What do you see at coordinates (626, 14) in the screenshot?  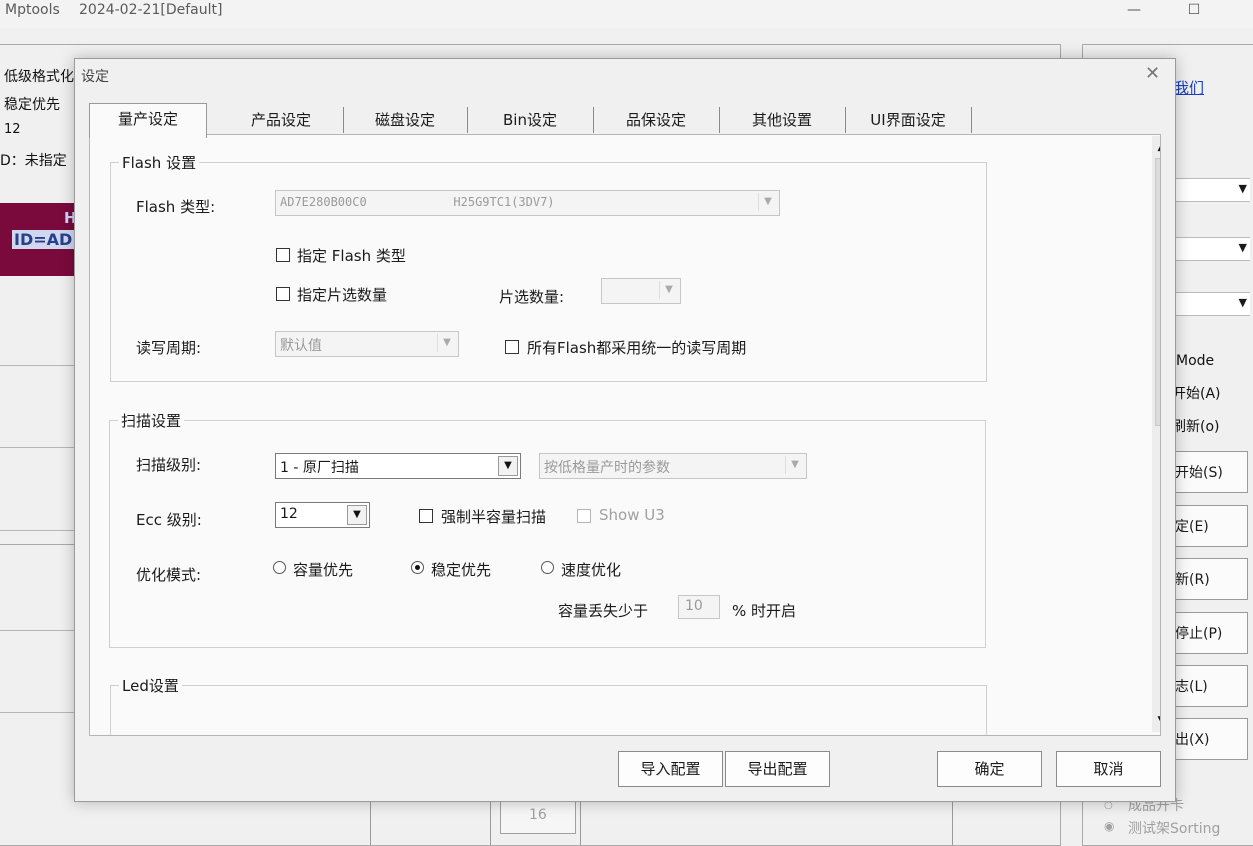 I see `main-titlebar: Mptools 2024-02-21[Default] — ☐` at bounding box center [626, 14].